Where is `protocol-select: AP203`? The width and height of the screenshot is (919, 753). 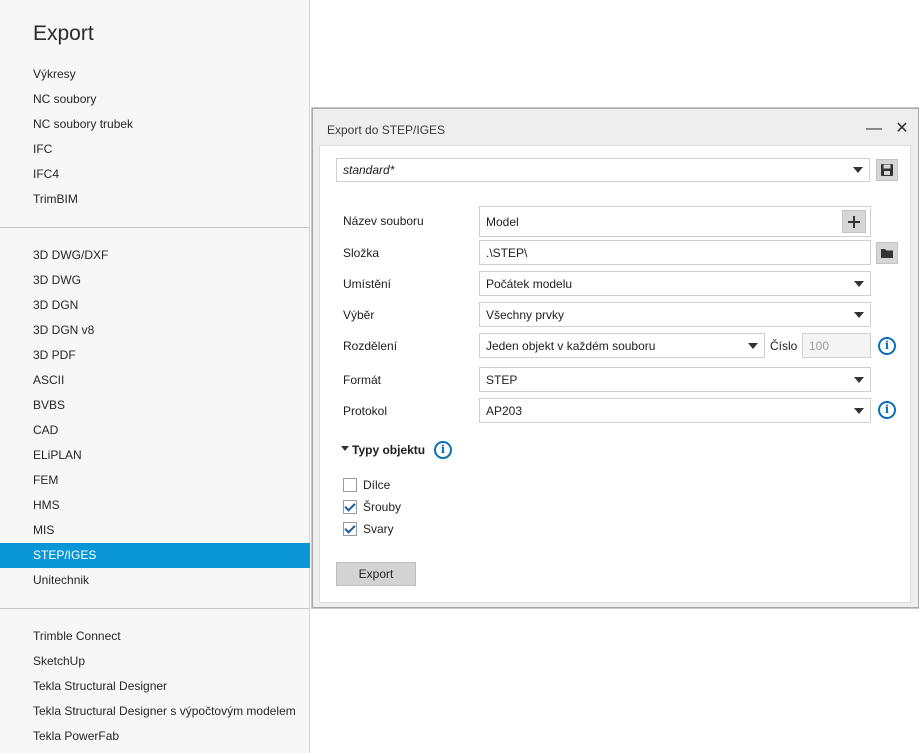
protocol-select: AP203 is located at coordinates (675, 410).